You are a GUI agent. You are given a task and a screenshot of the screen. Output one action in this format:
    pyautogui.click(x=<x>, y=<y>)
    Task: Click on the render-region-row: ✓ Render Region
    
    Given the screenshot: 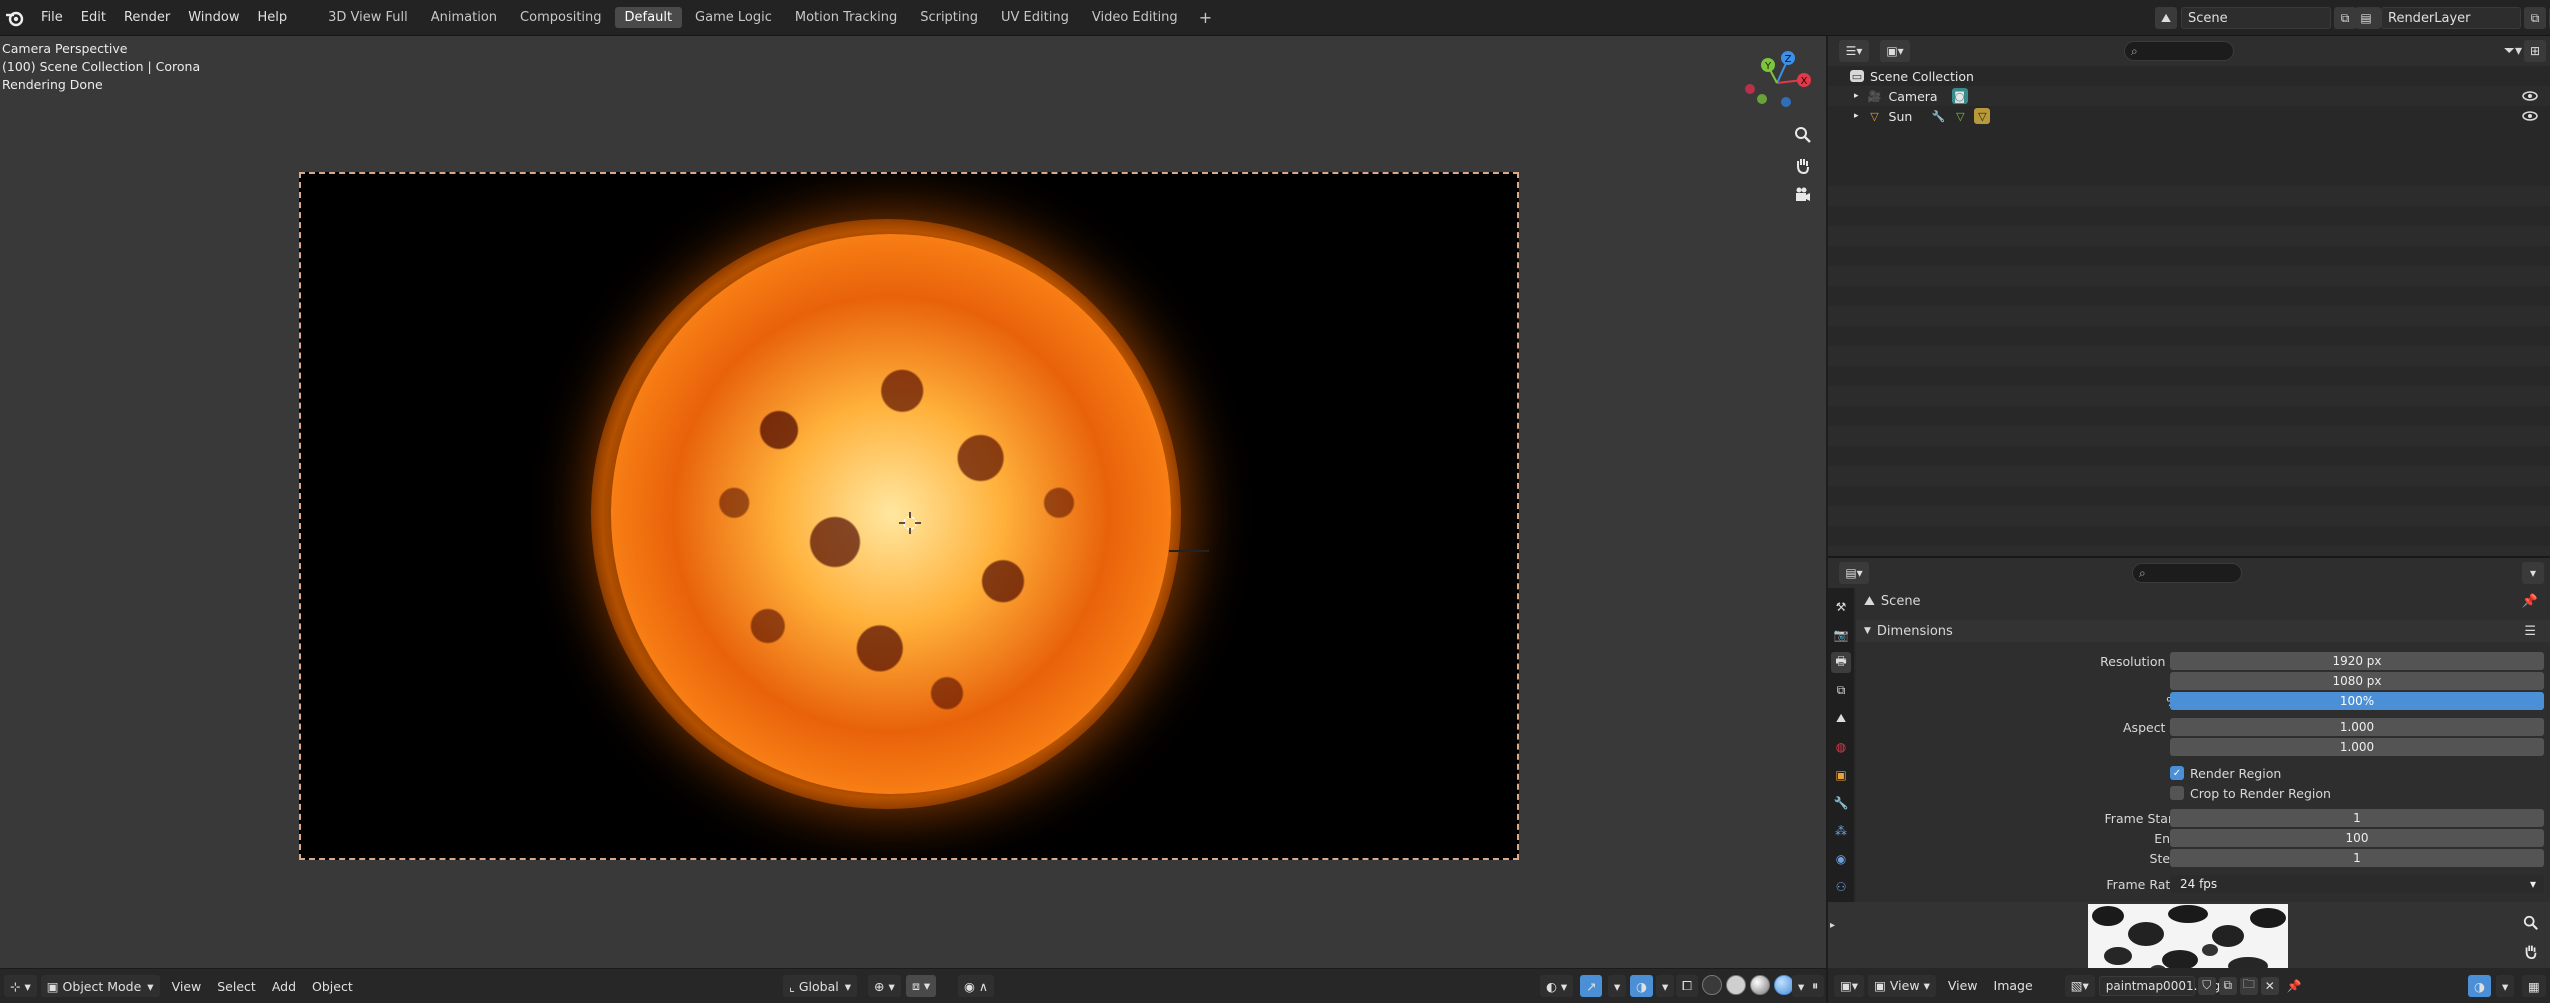 What is the action you would take?
    pyautogui.click(x=2201, y=773)
    